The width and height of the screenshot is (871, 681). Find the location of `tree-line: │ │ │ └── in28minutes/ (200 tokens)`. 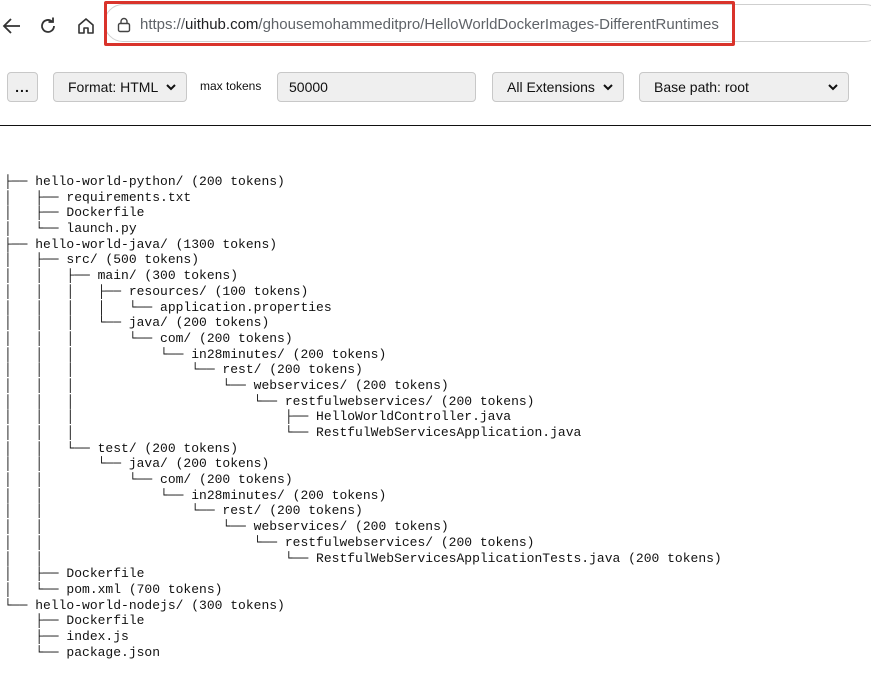

tree-line: │ │ │ └── in28minutes/ (200 tokens) is located at coordinates (195, 354).